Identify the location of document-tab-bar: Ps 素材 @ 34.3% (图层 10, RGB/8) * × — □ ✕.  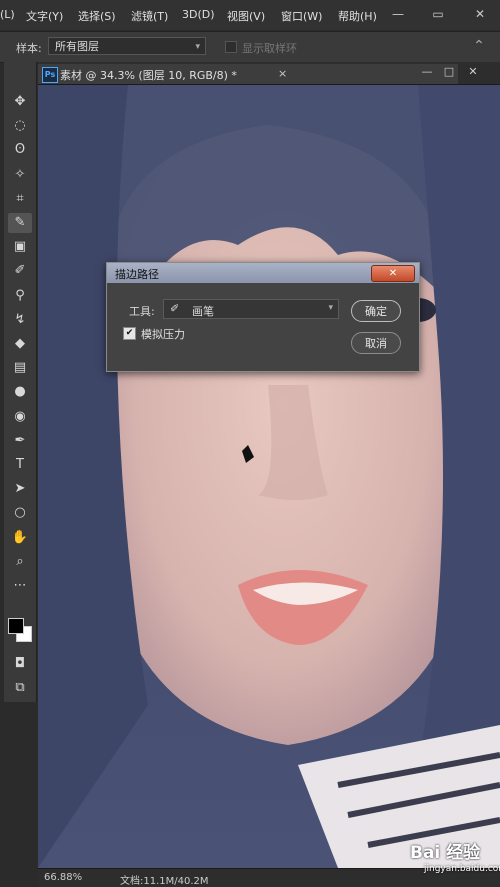
(269, 73).